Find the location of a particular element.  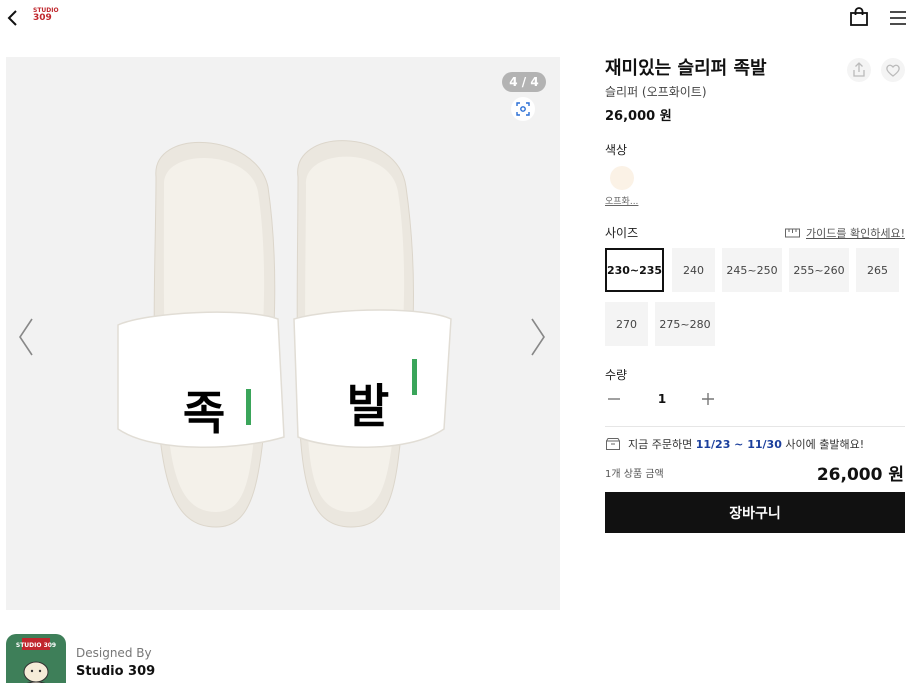

strap-brand-mark-left is located at coordinates (248, 407).